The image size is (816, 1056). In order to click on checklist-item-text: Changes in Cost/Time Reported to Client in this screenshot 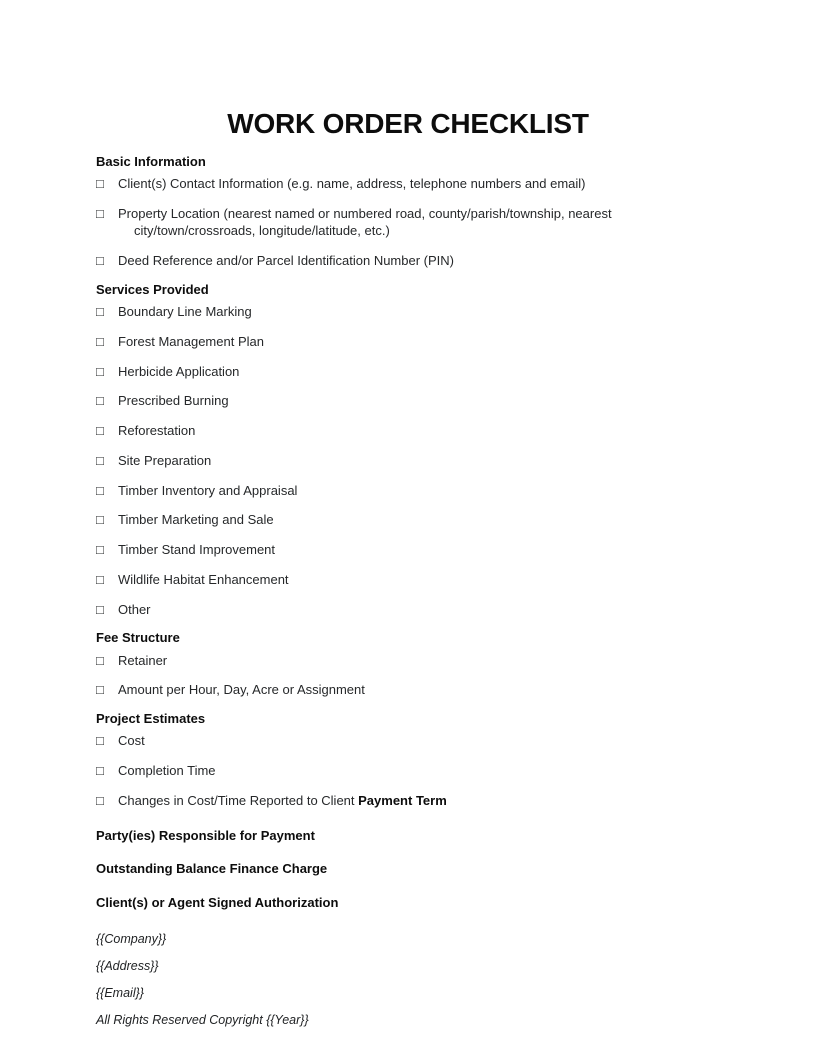, I will do `click(238, 800)`.